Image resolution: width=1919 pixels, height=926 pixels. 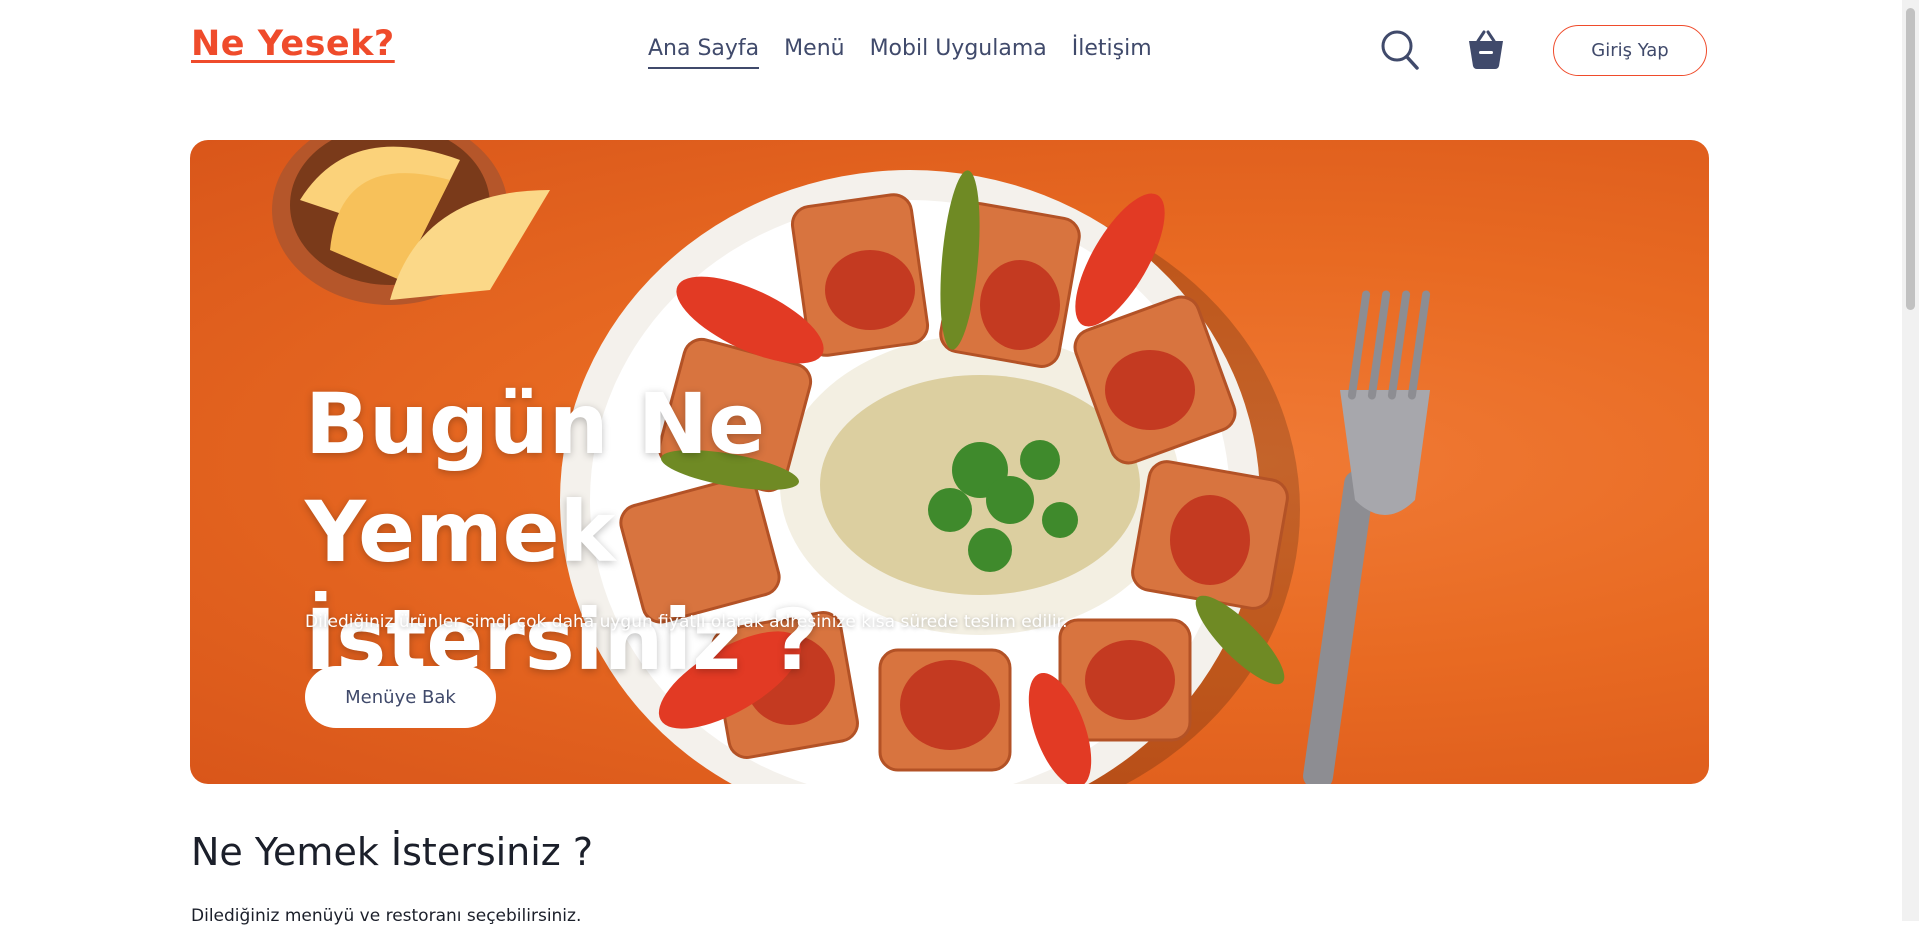 What do you see at coordinates (1112, 52) in the screenshot?
I see `nav-contact: İletişim` at bounding box center [1112, 52].